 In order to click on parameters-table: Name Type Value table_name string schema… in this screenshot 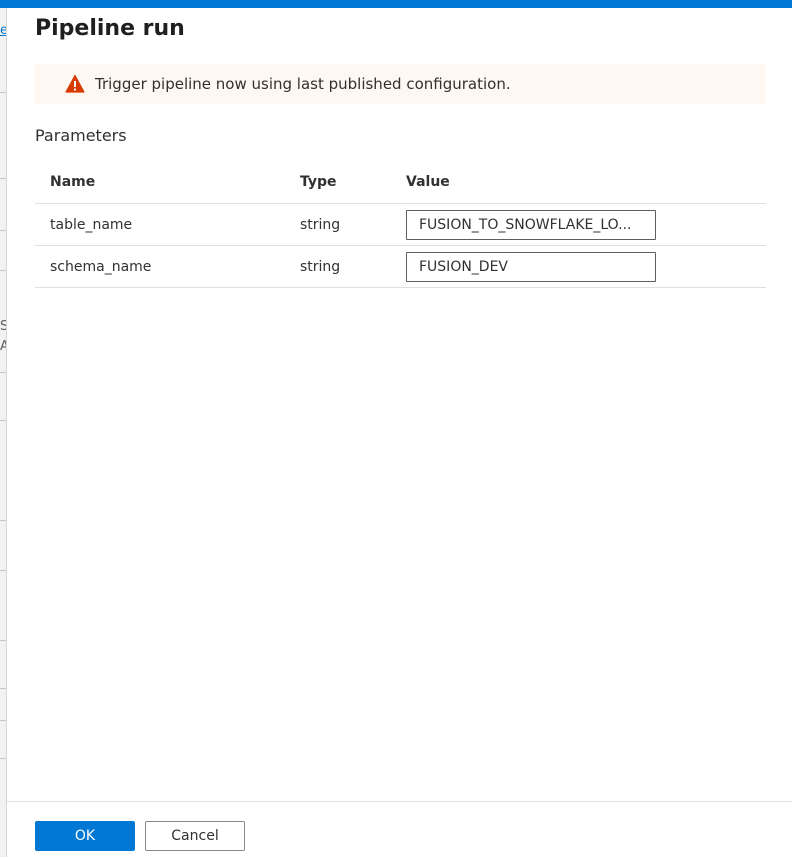, I will do `click(400, 224)`.